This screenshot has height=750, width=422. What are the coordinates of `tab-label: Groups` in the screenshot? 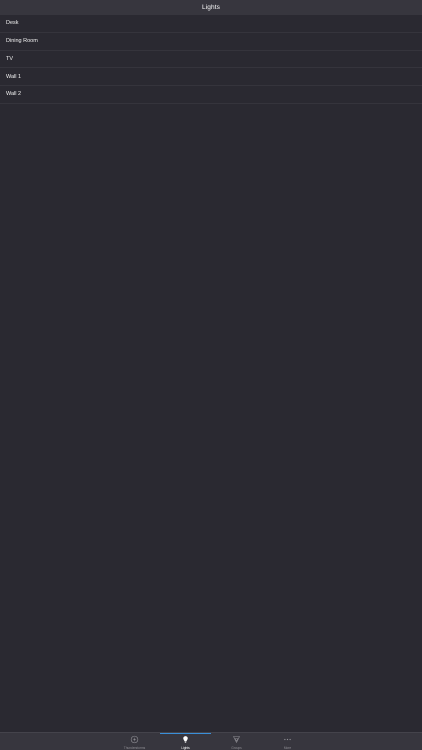 It's located at (236, 747).